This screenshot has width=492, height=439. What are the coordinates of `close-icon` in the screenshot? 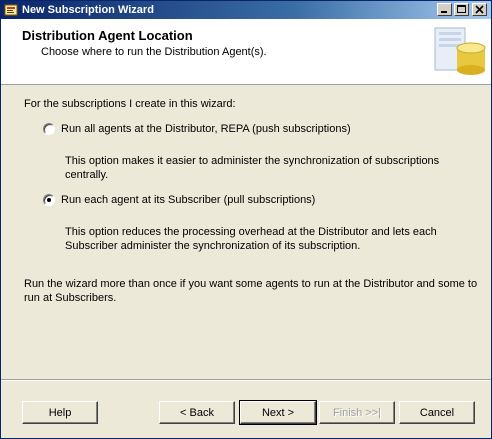 It's located at (479, 9).